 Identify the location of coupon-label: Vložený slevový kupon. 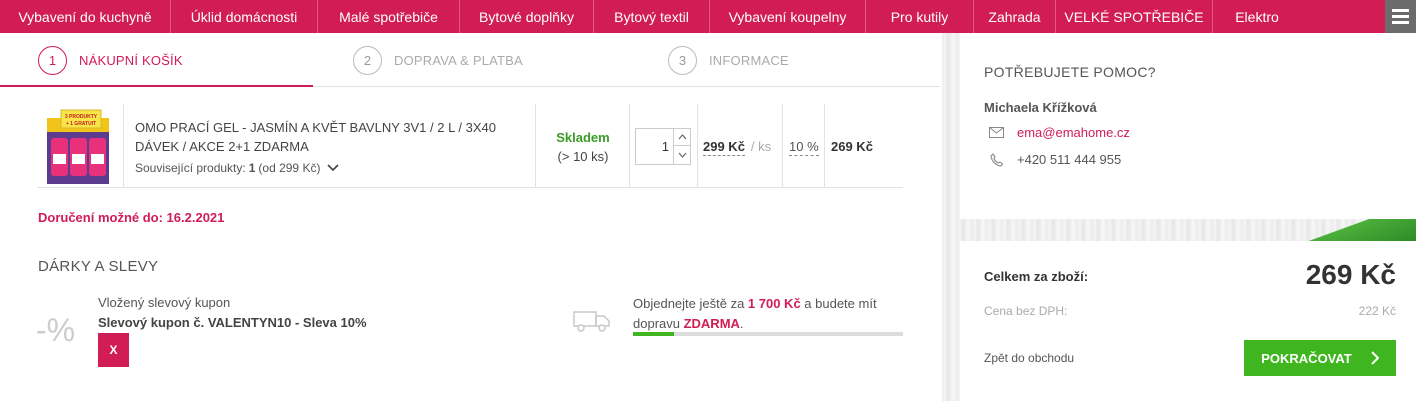
(164, 302).